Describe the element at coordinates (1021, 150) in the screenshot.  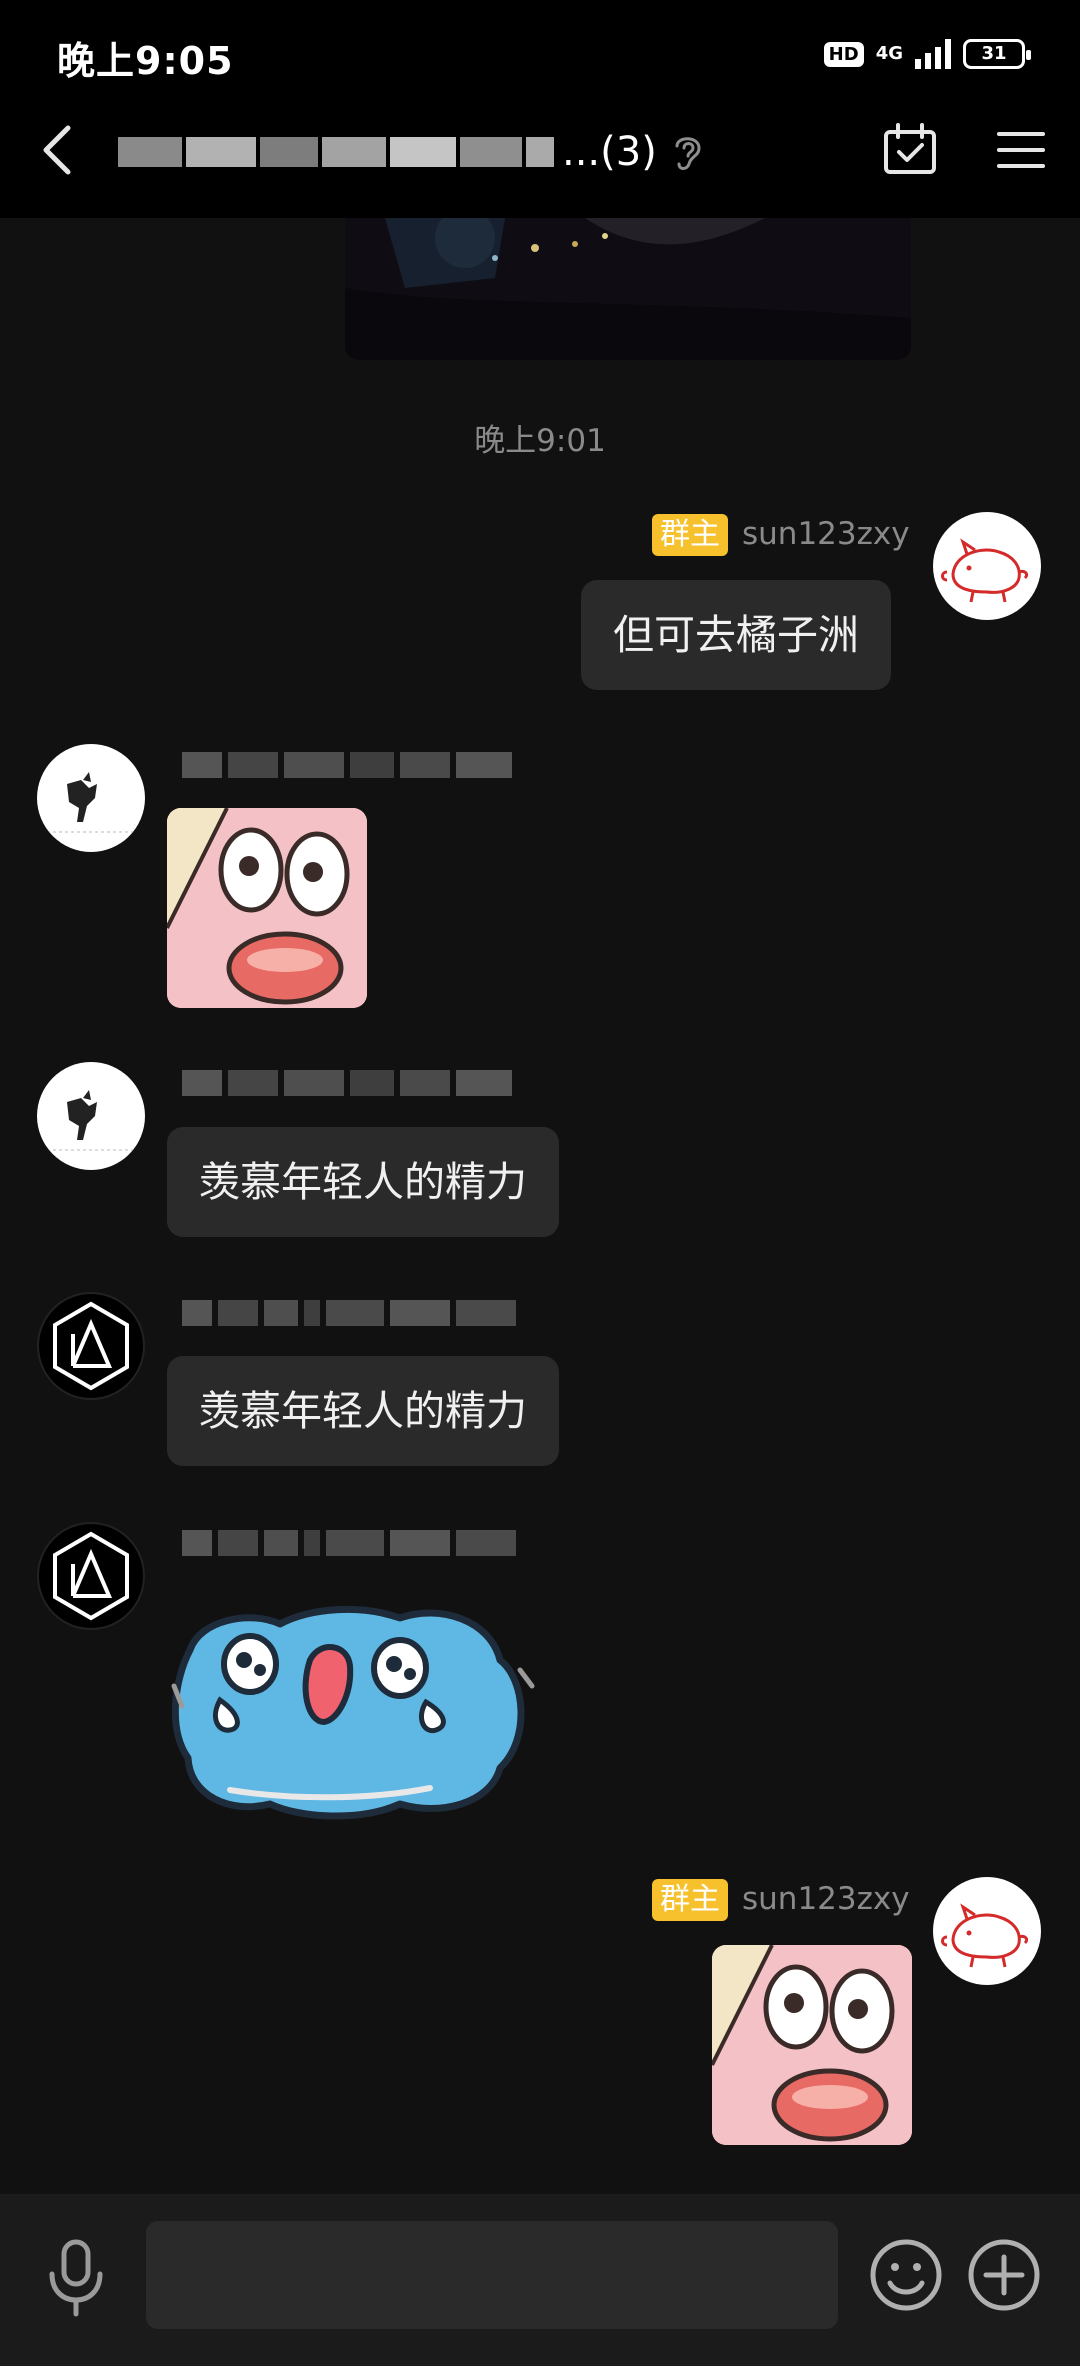
I see `menu-icon` at that location.